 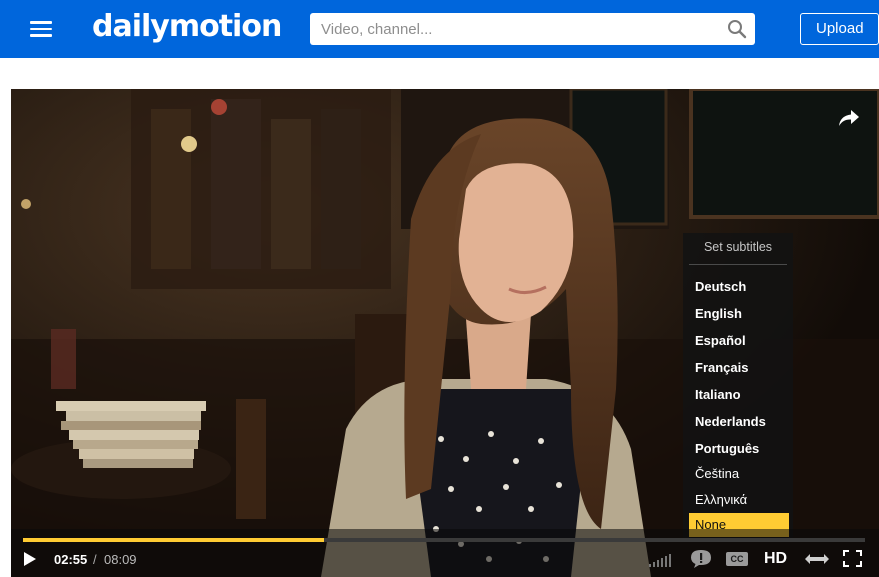 What do you see at coordinates (738, 314) in the screenshot?
I see `subtitle-option-english: English` at bounding box center [738, 314].